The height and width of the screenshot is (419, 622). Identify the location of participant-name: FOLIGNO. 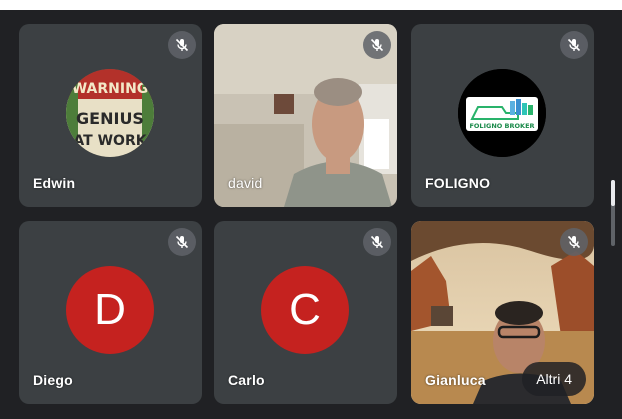
(458, 183).